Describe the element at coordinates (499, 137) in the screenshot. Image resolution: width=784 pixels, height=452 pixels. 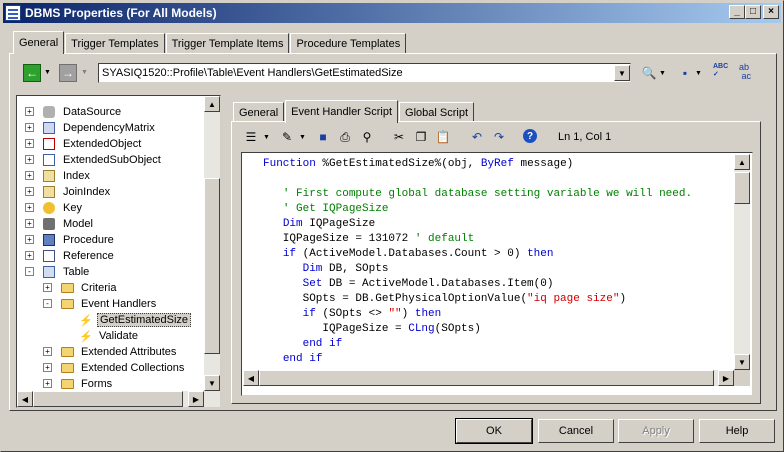
I see `redo-icon: ↷` at that location.